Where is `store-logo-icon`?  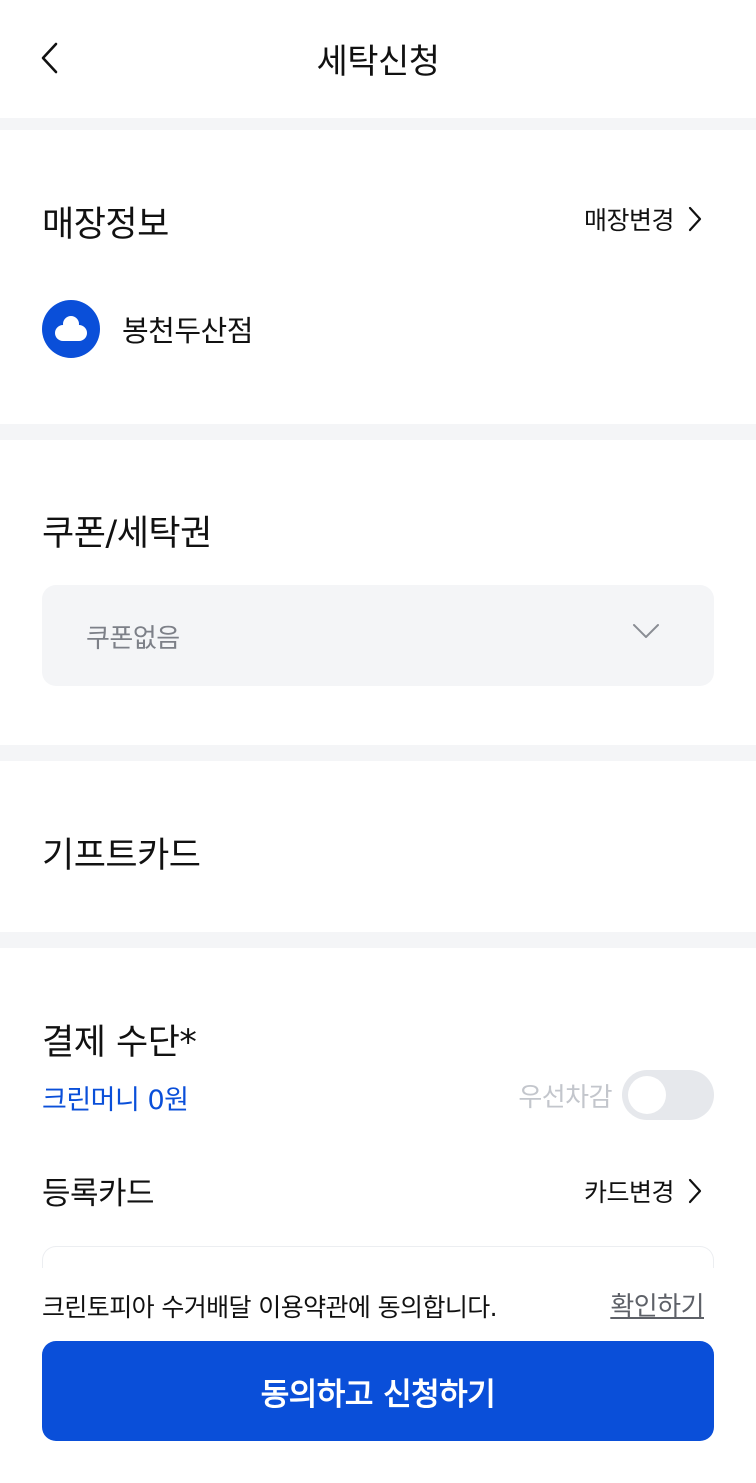 store-logo-icon is located at coordinates (71, 329).